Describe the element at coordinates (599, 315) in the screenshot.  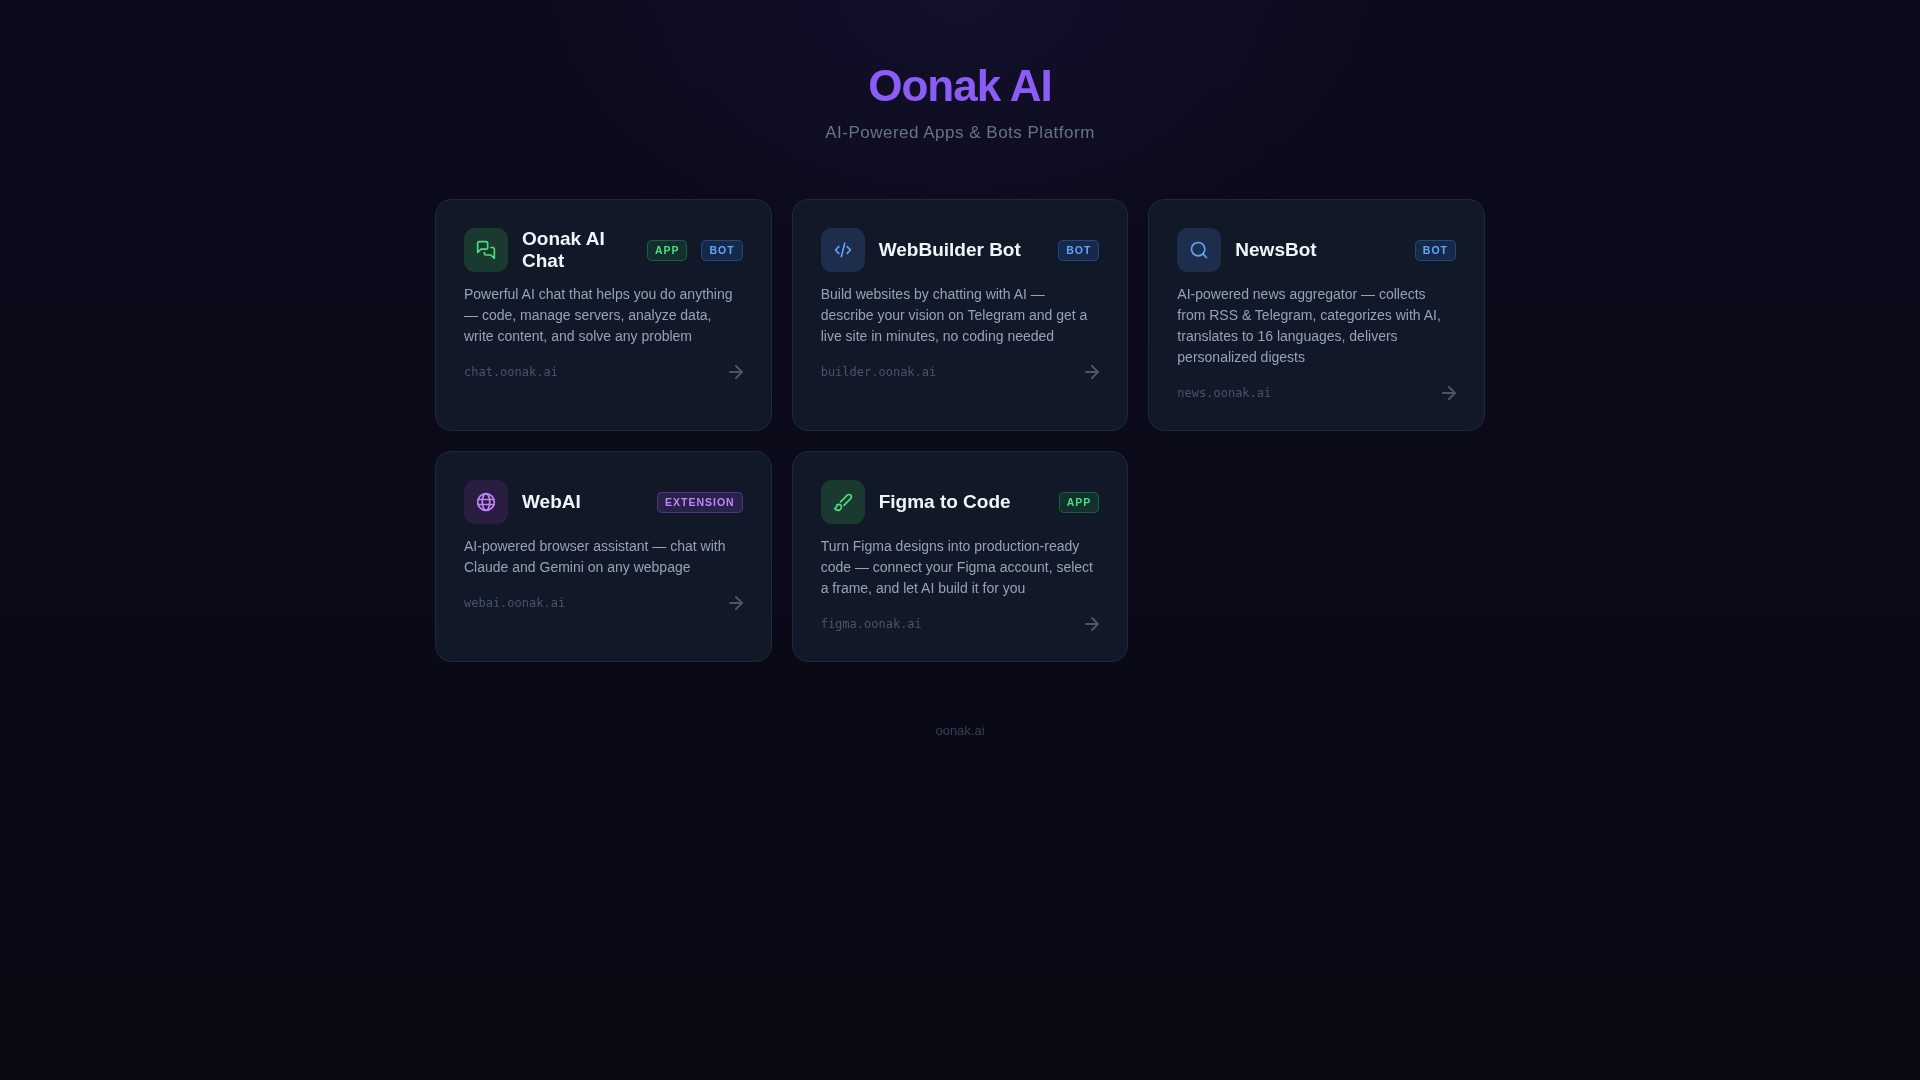
I see `card-description: Powerful AI chat that helps you do anything — code, manage servers, analyze data, write content, and solve any problem` at that location.